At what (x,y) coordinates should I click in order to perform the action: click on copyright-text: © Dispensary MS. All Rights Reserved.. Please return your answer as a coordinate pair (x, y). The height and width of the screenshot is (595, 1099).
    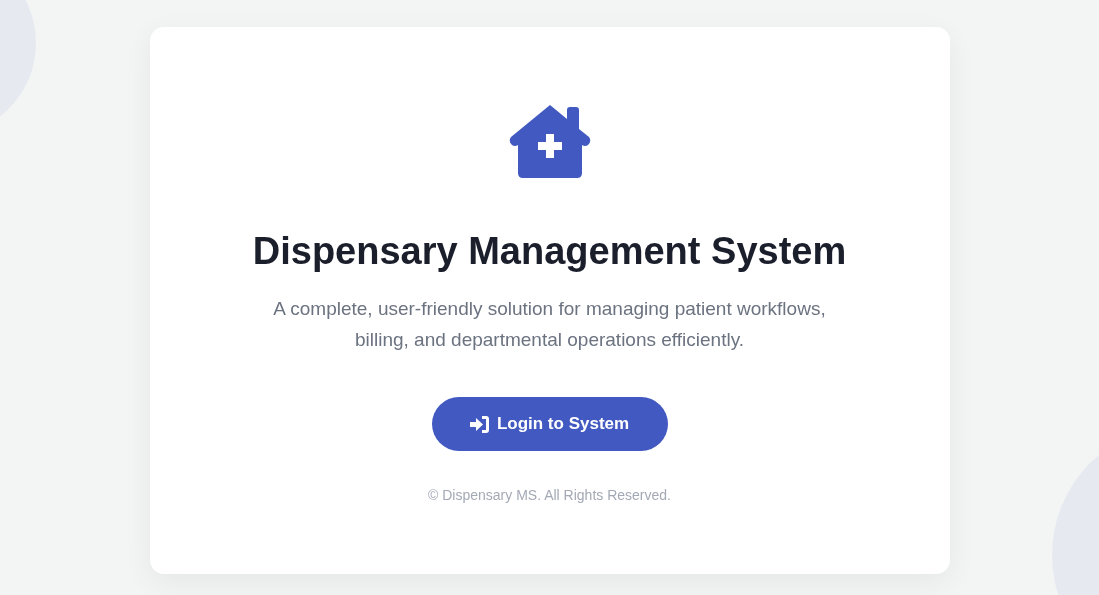
    Looking at the image, I should click on (549, 495).